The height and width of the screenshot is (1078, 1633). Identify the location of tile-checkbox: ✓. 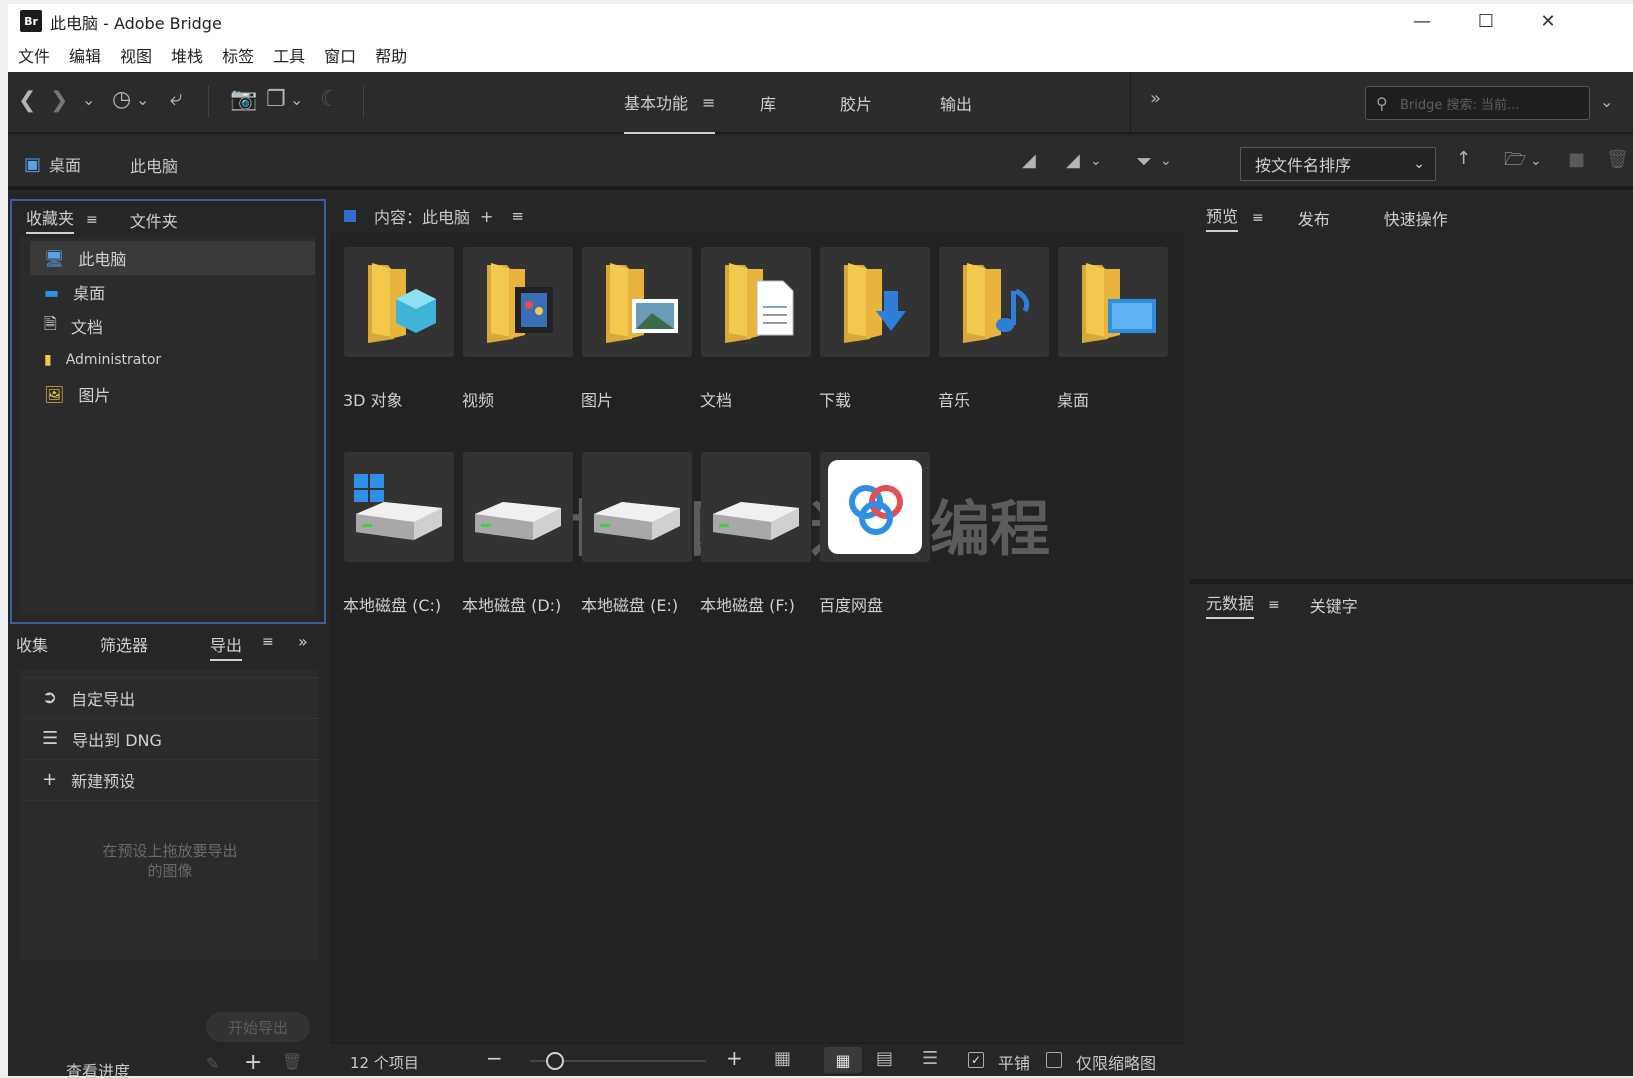
(976, 1060).